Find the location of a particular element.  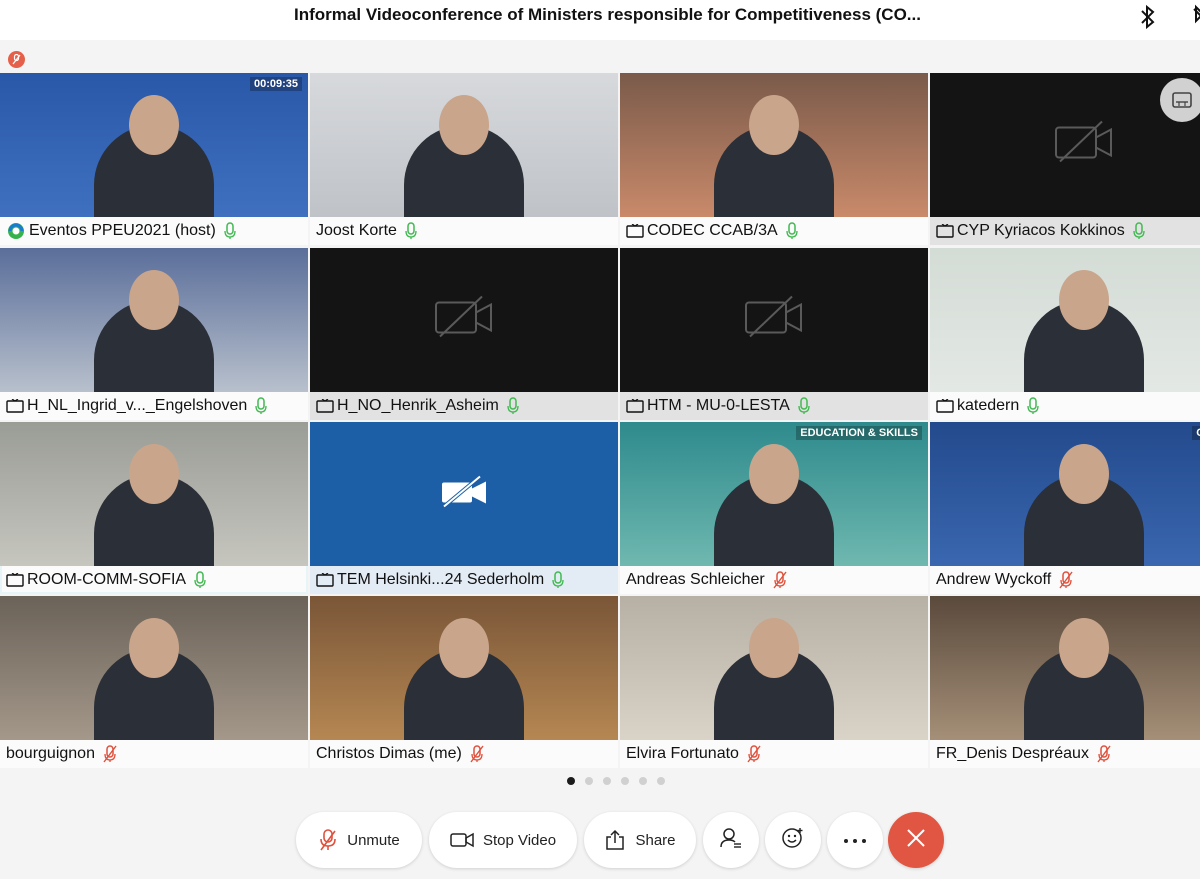

video-overlay-text: 00:09:35 is located at coordinates (275, 84).